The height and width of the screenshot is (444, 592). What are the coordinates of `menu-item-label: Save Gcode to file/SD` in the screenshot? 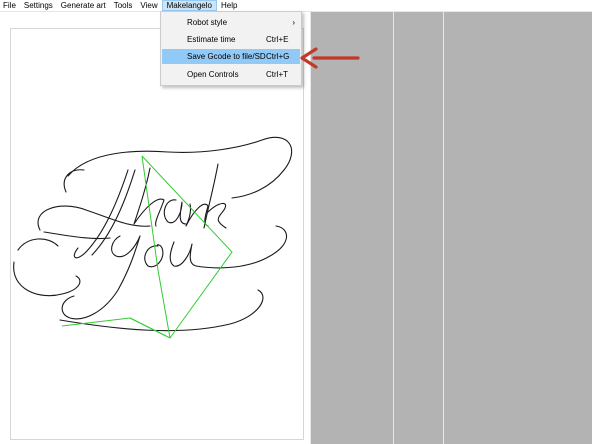 It's located at (226, 56).